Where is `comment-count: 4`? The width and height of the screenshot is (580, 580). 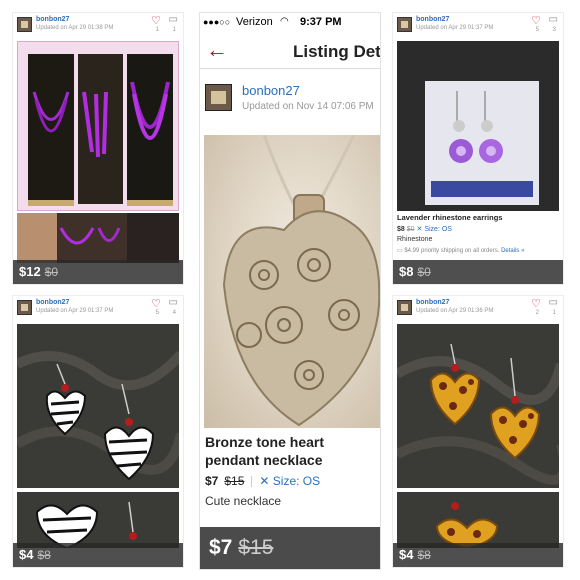 comment-count: 4 is located at coordinates (174, 313).